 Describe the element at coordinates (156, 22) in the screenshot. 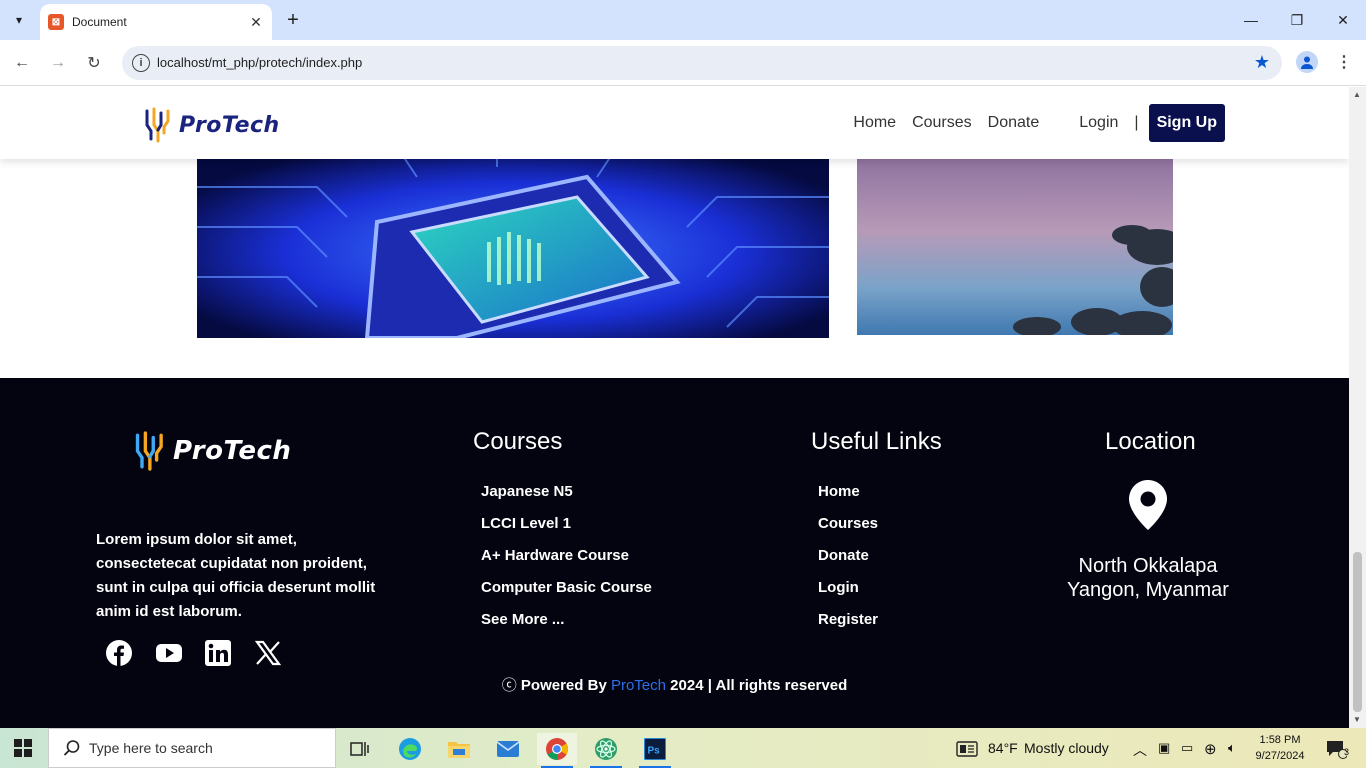

I see `browser-tab: ⊠ Document ✕` at that location.